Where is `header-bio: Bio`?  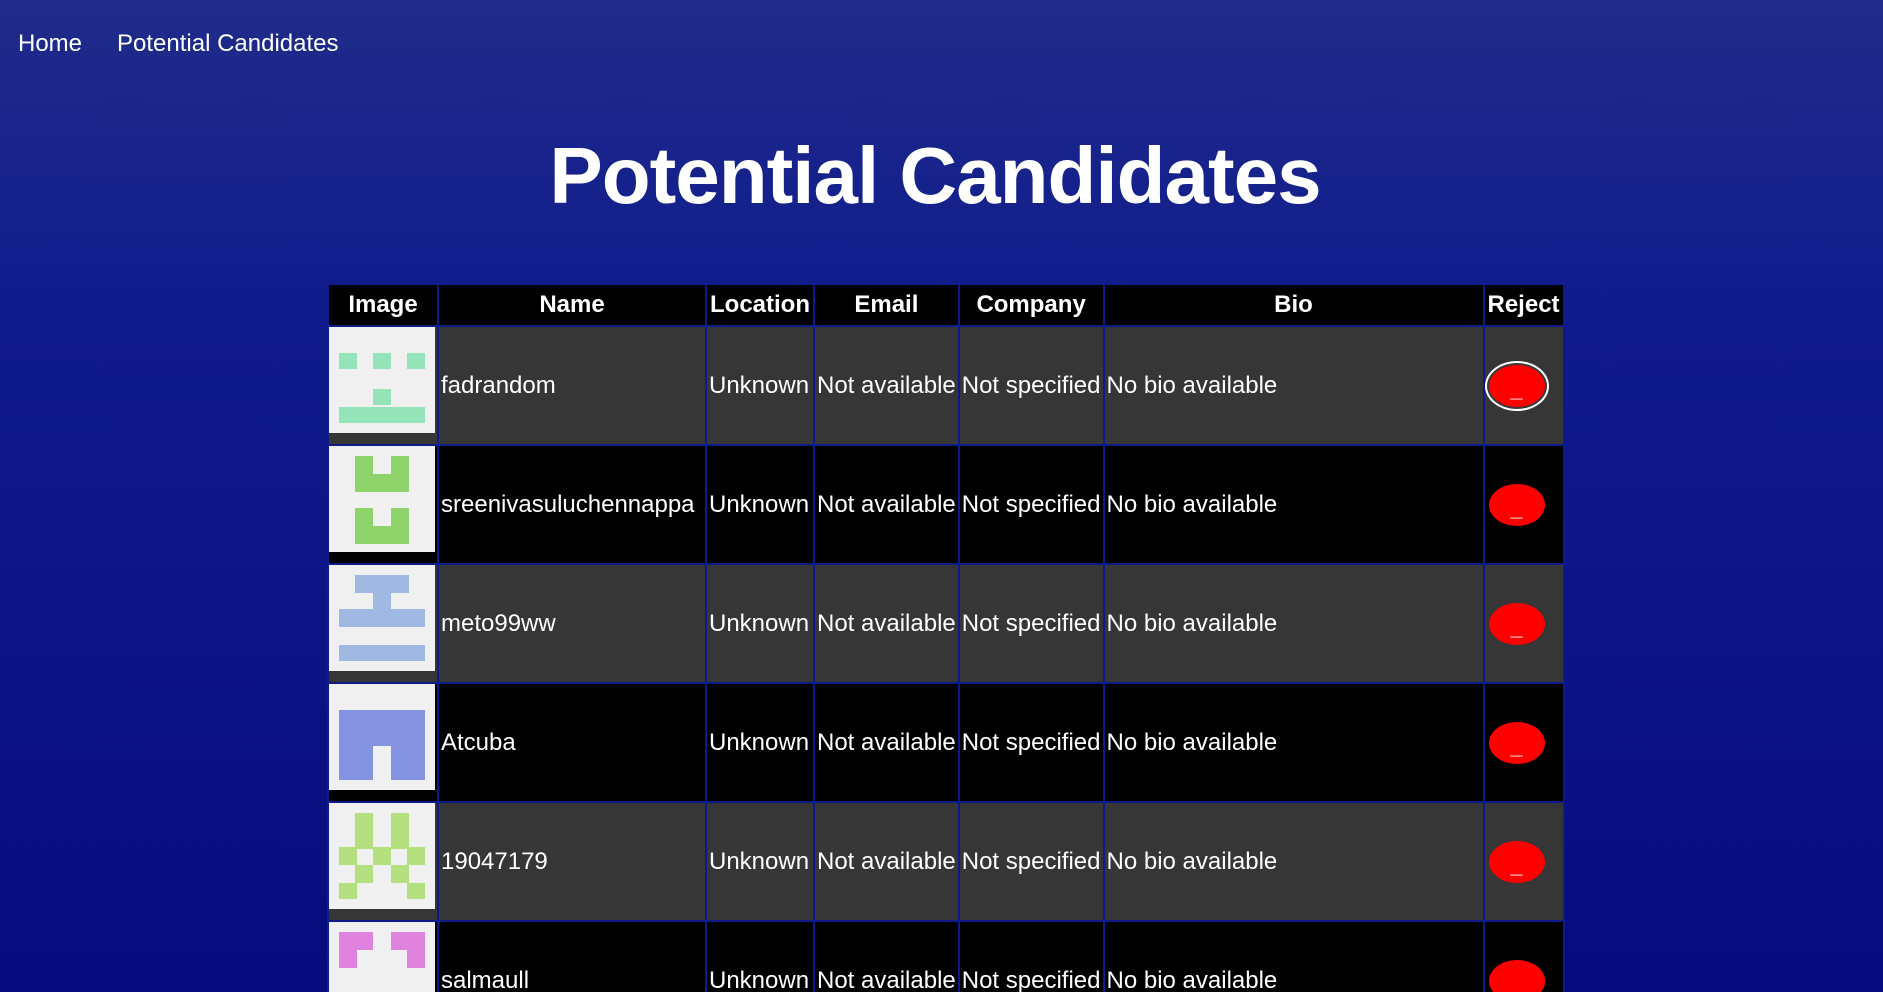
header-bio: Bio is located at coordinates (1293, 306).